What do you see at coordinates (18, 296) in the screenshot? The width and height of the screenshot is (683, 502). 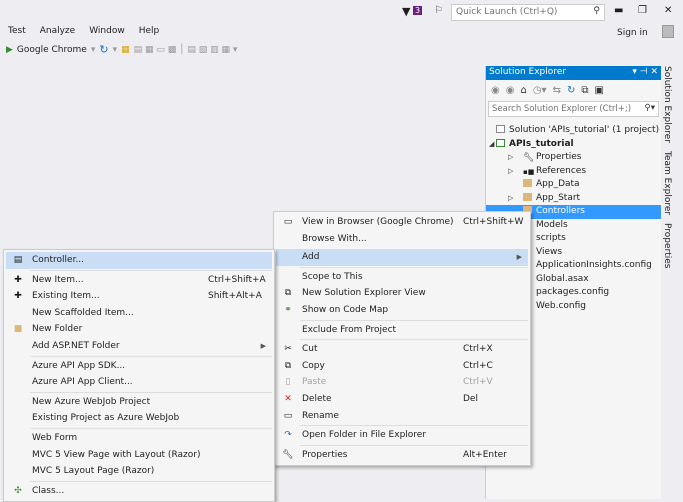 I see `existing-item-icon: ✚` at bounding box center [18, 296].